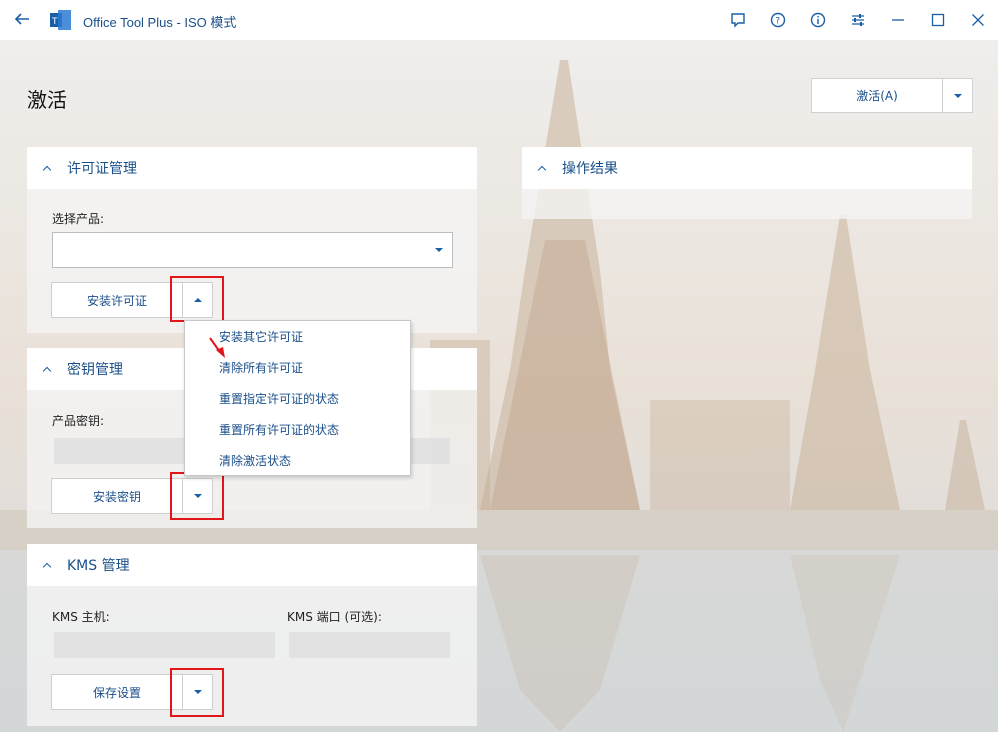 Image resolution: width=998 pixels, height=732 pixels. What do you see at coordinates (877, 95) in the screenshot?
I see `activate-button: 激活(A)` at bounding box center [877, 95].